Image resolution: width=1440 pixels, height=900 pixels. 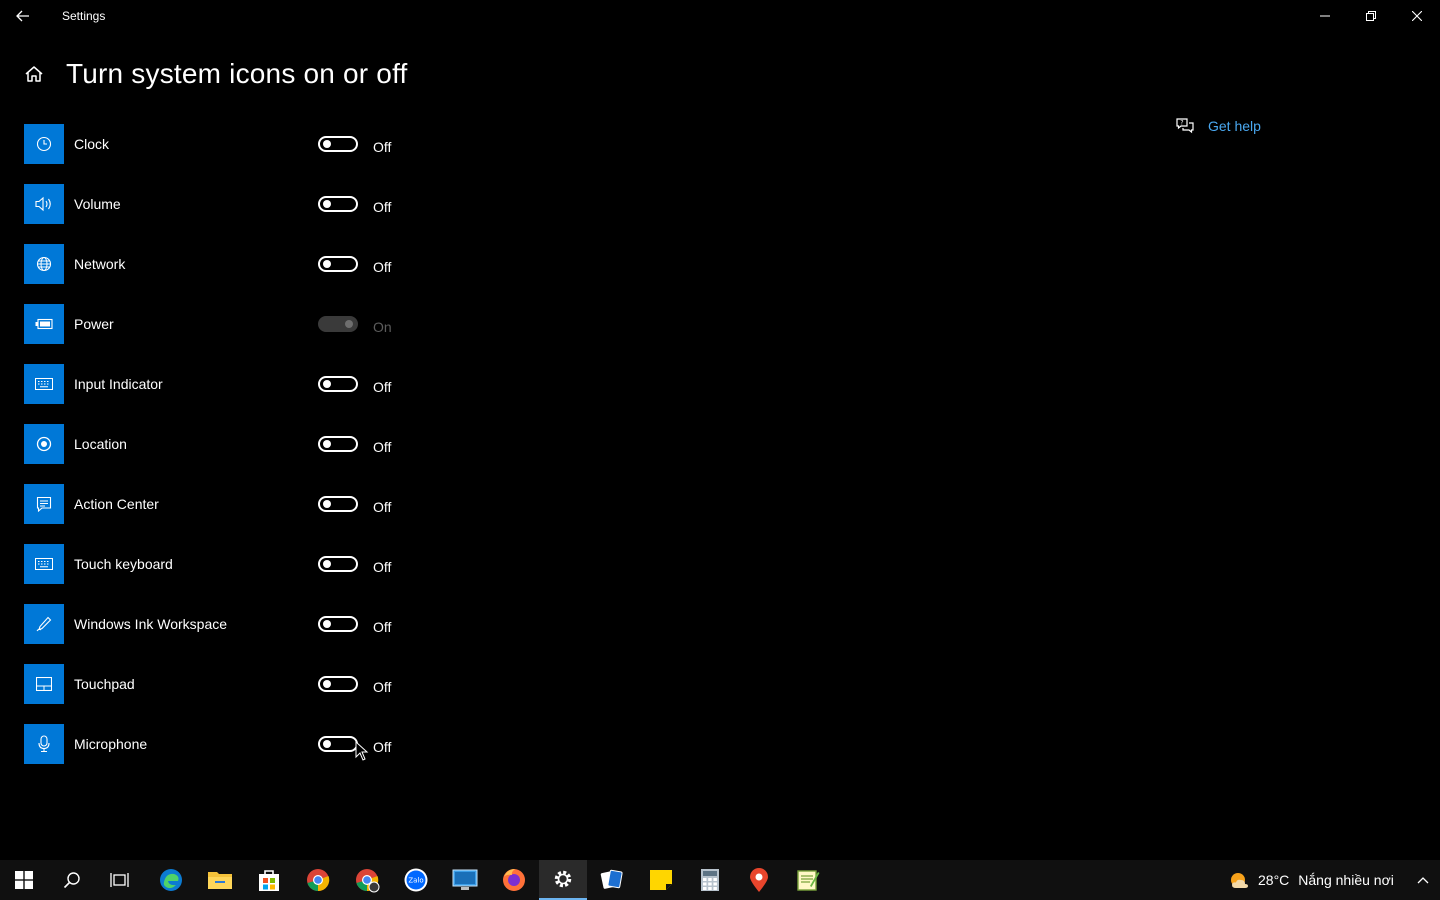 I want to click on search-icon, so click(x=71, y=880).